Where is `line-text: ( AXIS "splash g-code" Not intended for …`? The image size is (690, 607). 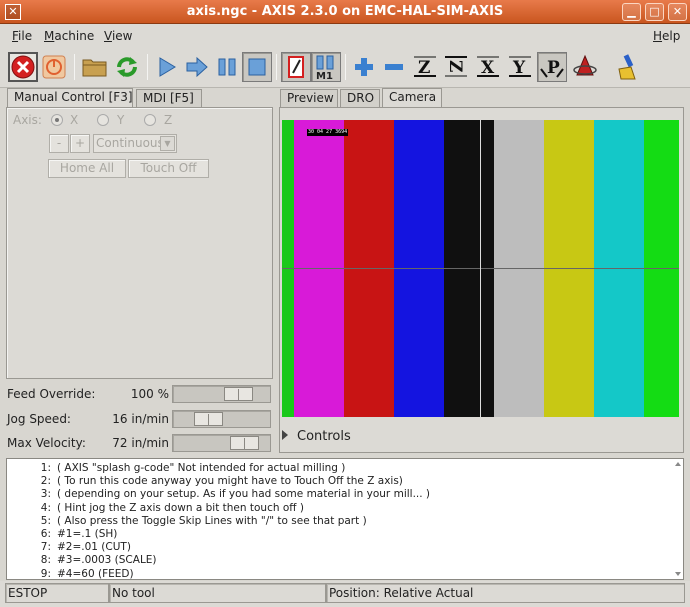 line-text: ( AXIS "splash g-code" Not intended for … is located at coordinates (201, 468).